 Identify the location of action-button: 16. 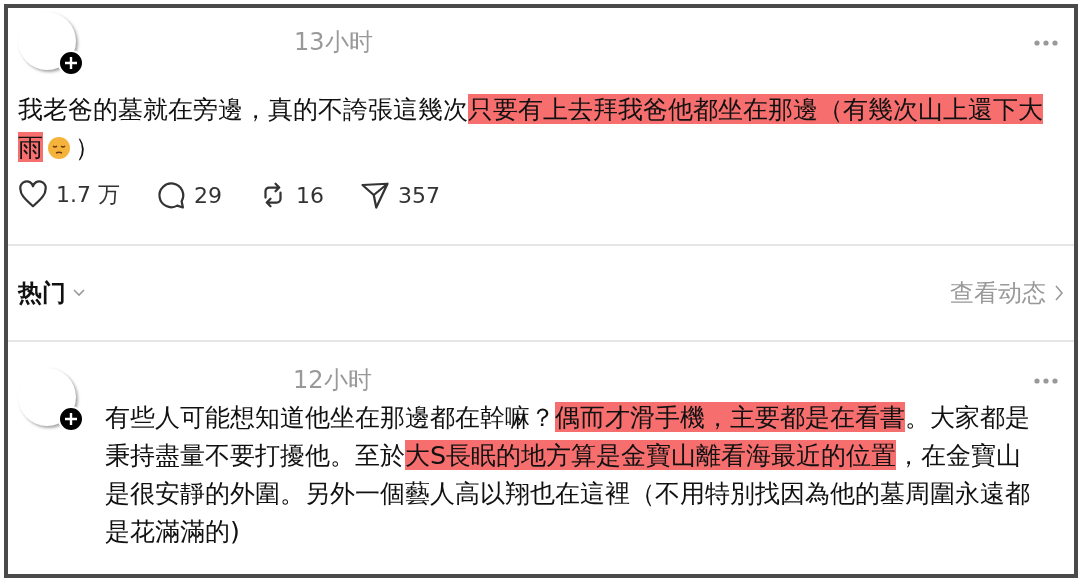
(291, 195).